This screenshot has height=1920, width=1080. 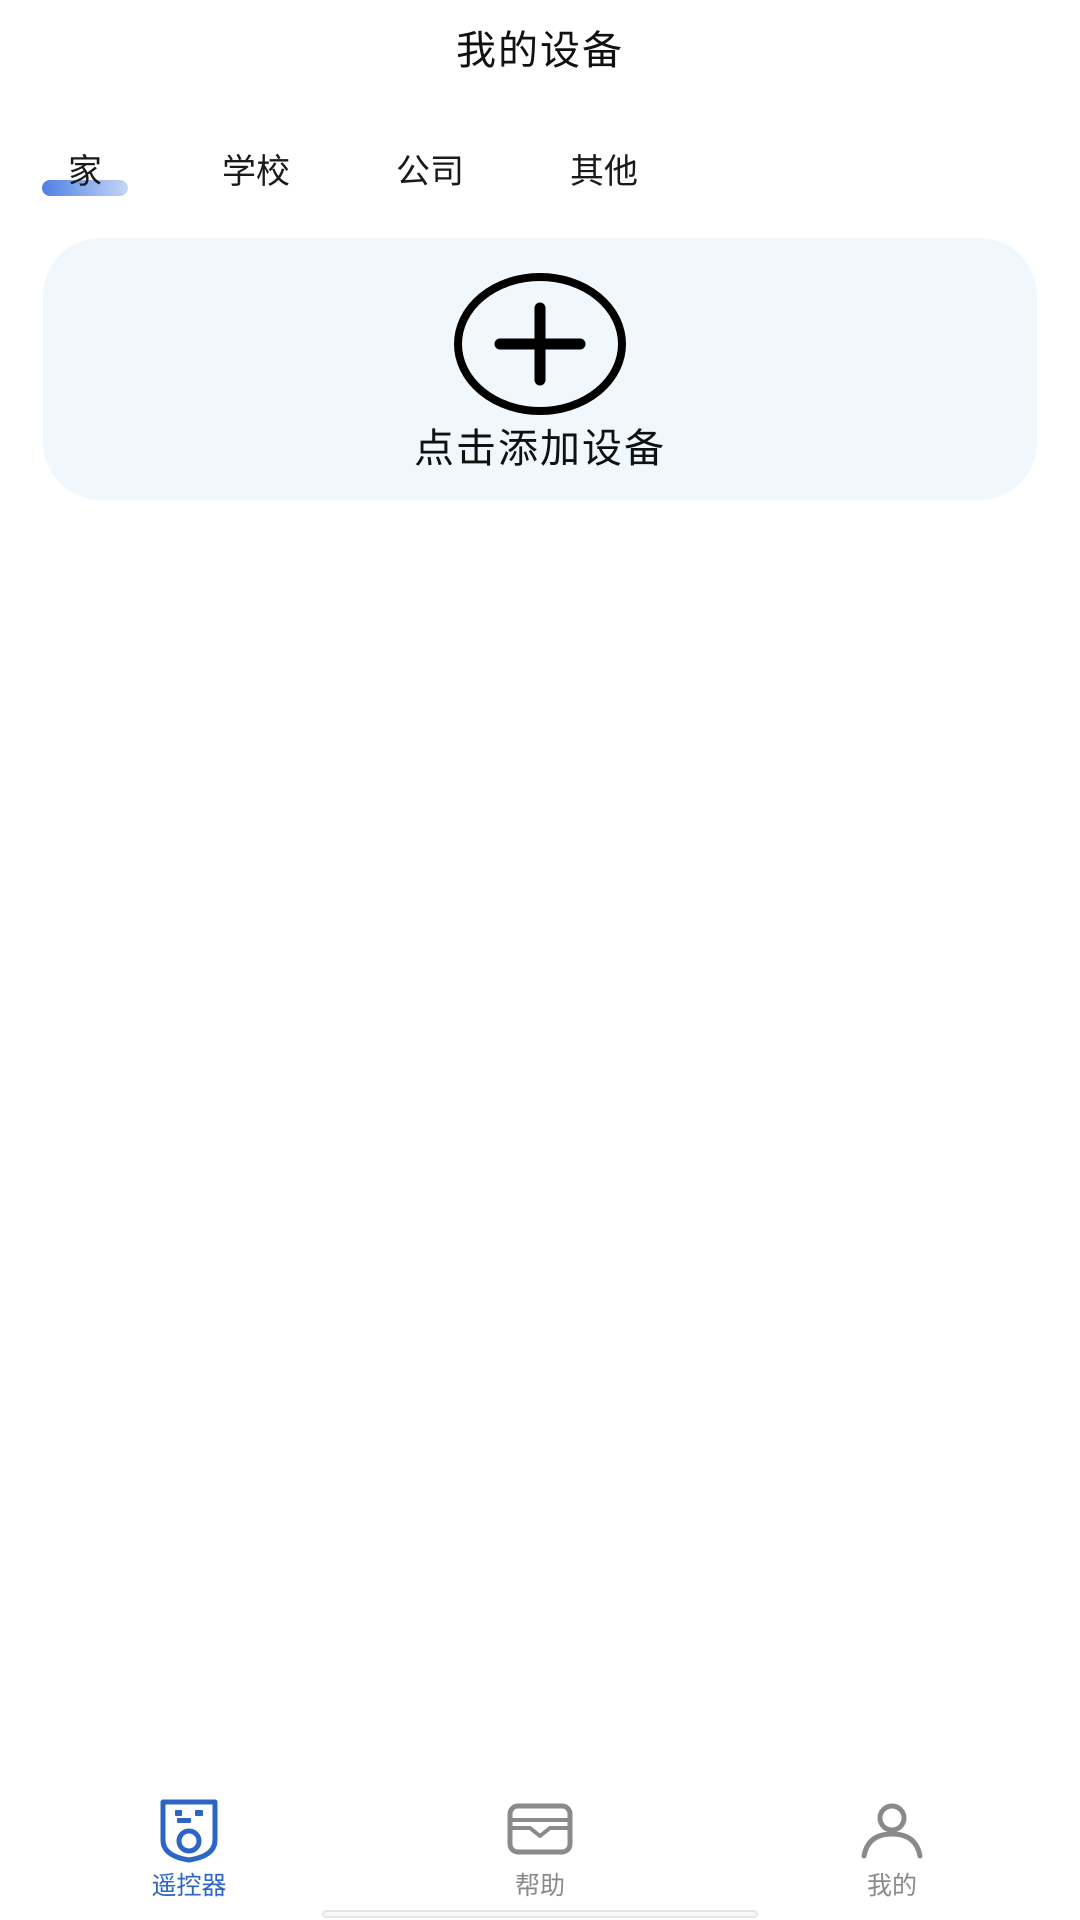 I want to click on nav-mine: 我的, so click(x=892, y=1840).